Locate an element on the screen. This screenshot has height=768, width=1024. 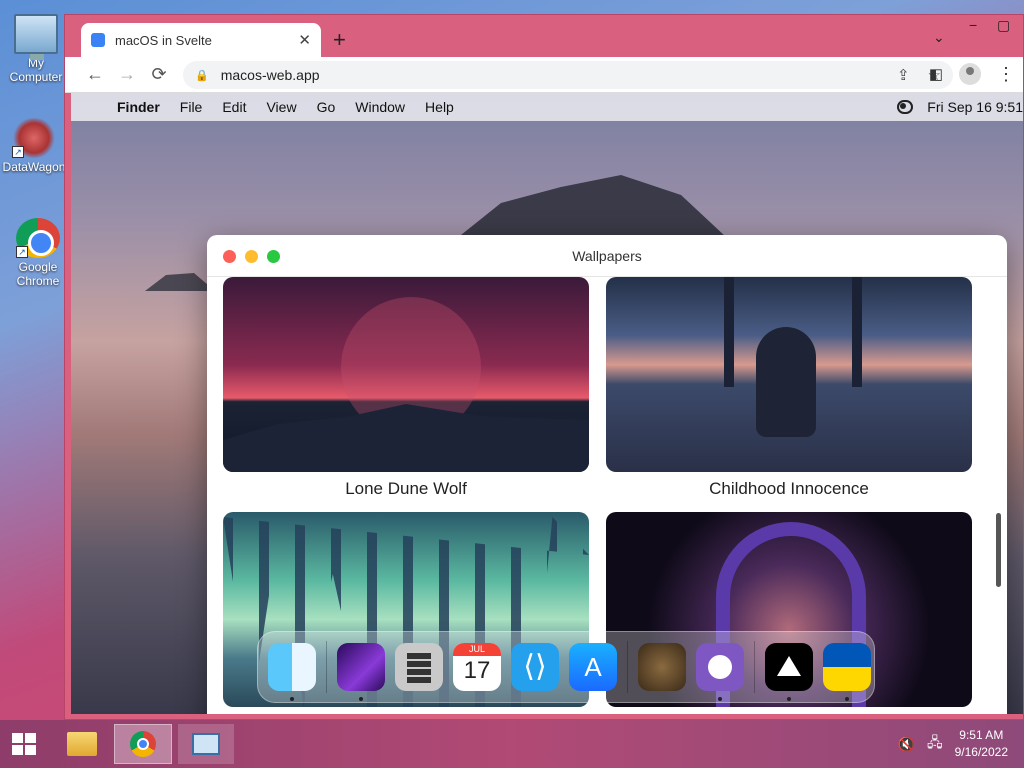
taskbar-remote-desktop is located at coordinates (206, 744).